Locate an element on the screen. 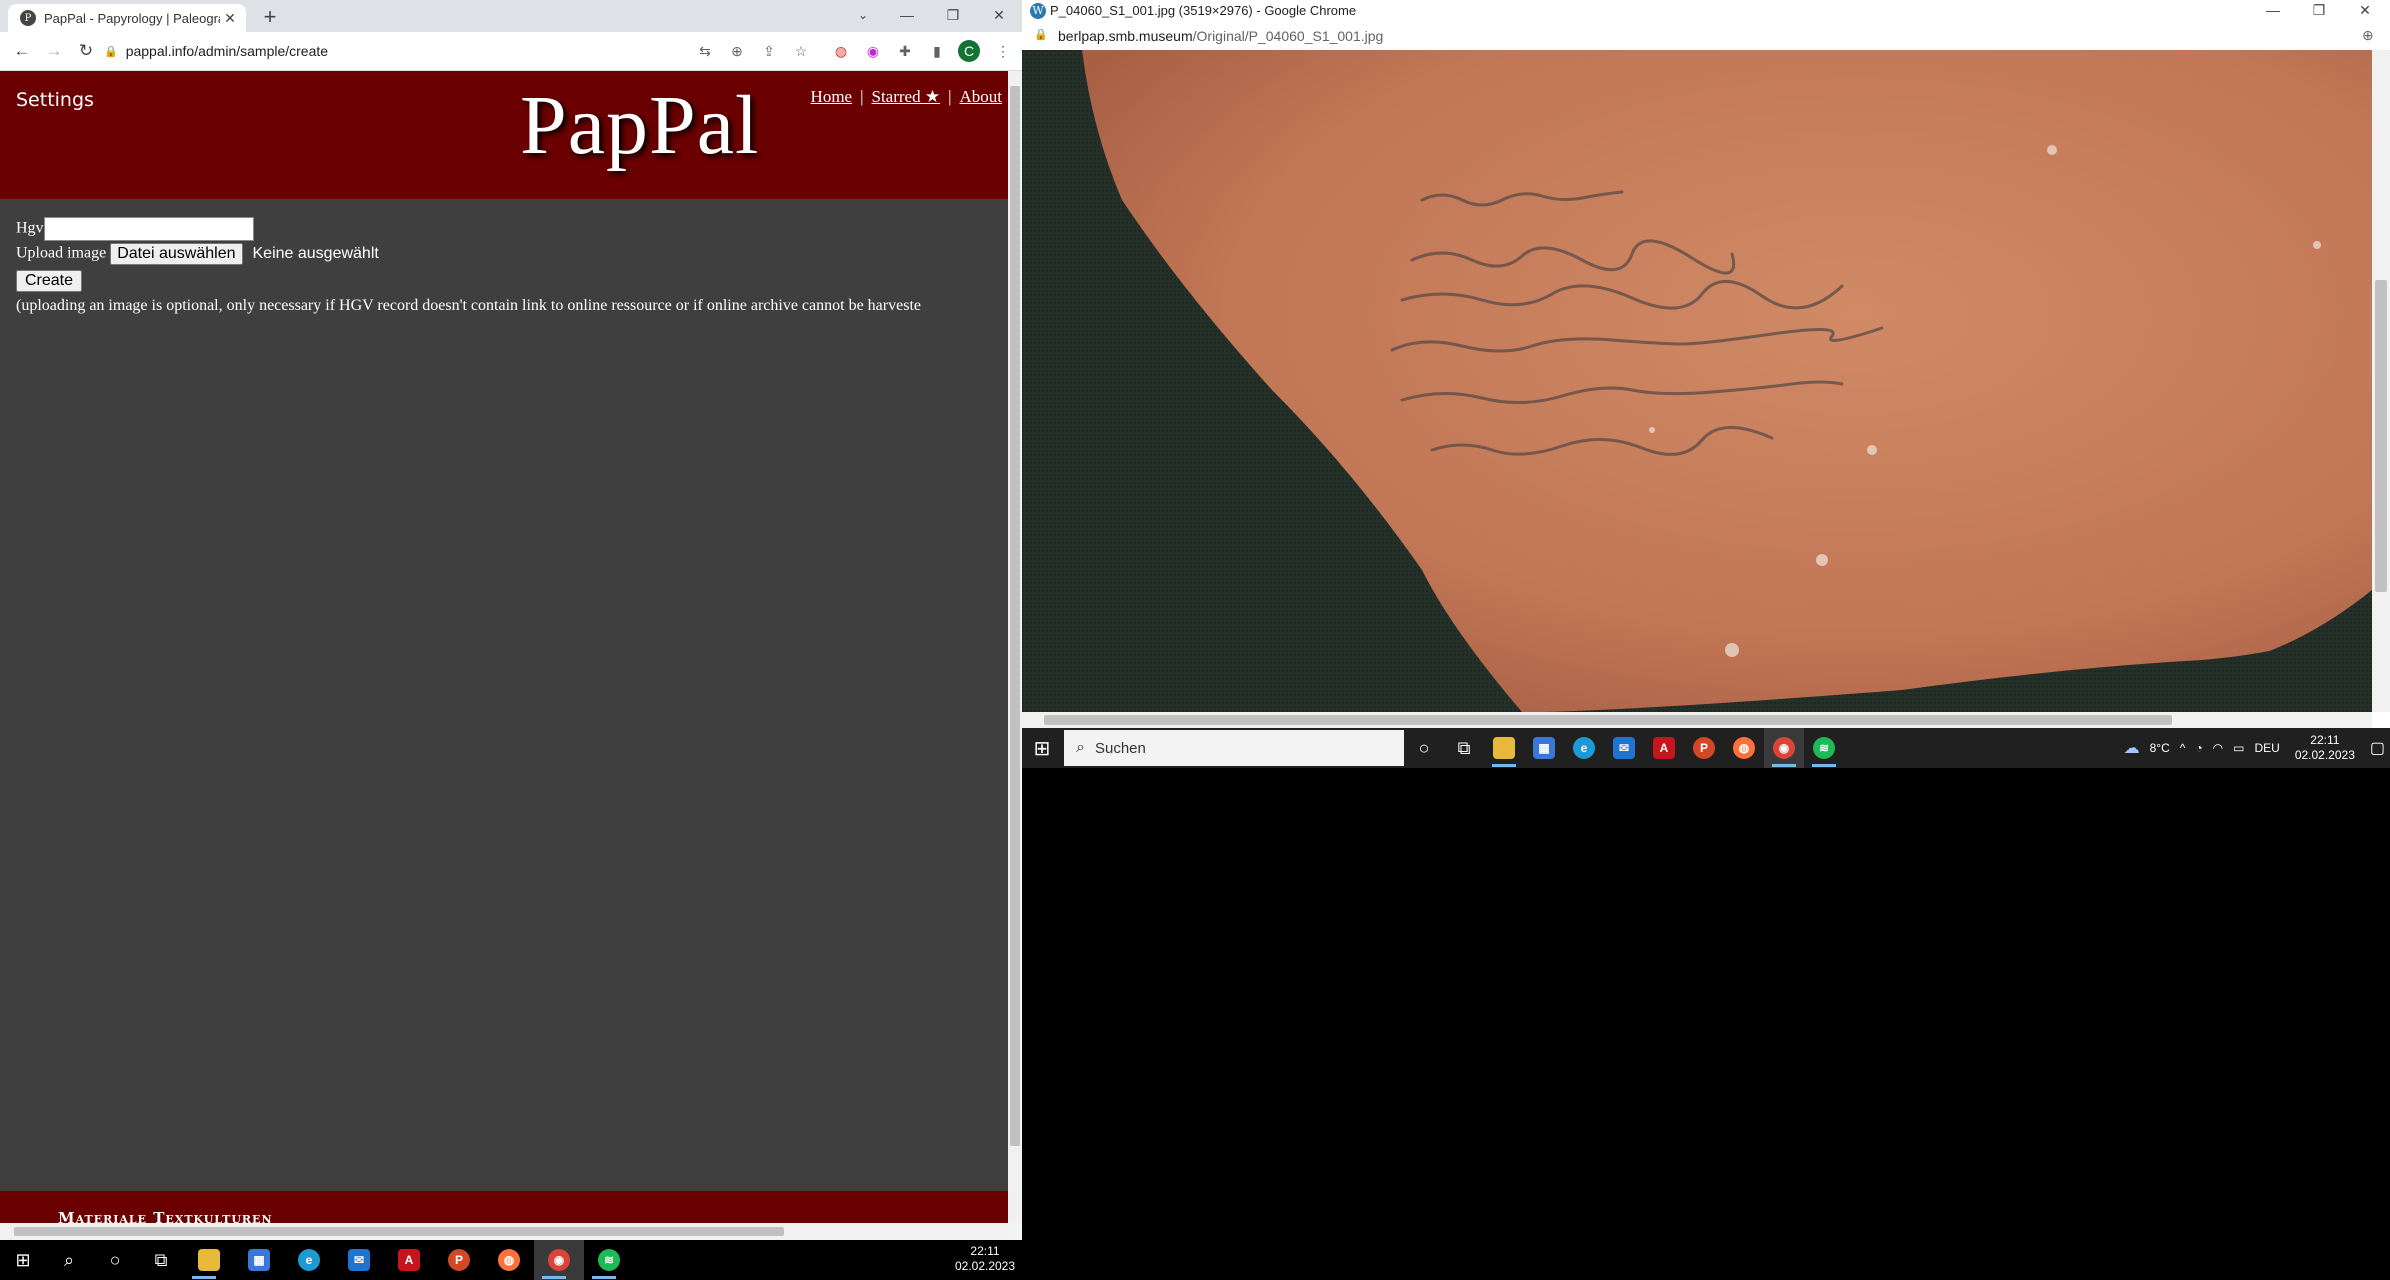  pappal-favicon-icon: P is located at coordinates (28, 18).